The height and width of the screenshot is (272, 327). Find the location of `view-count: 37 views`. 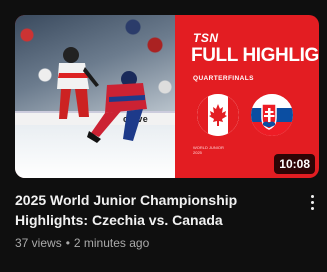

view-count: 37 views is located at coordinates (38, 243).